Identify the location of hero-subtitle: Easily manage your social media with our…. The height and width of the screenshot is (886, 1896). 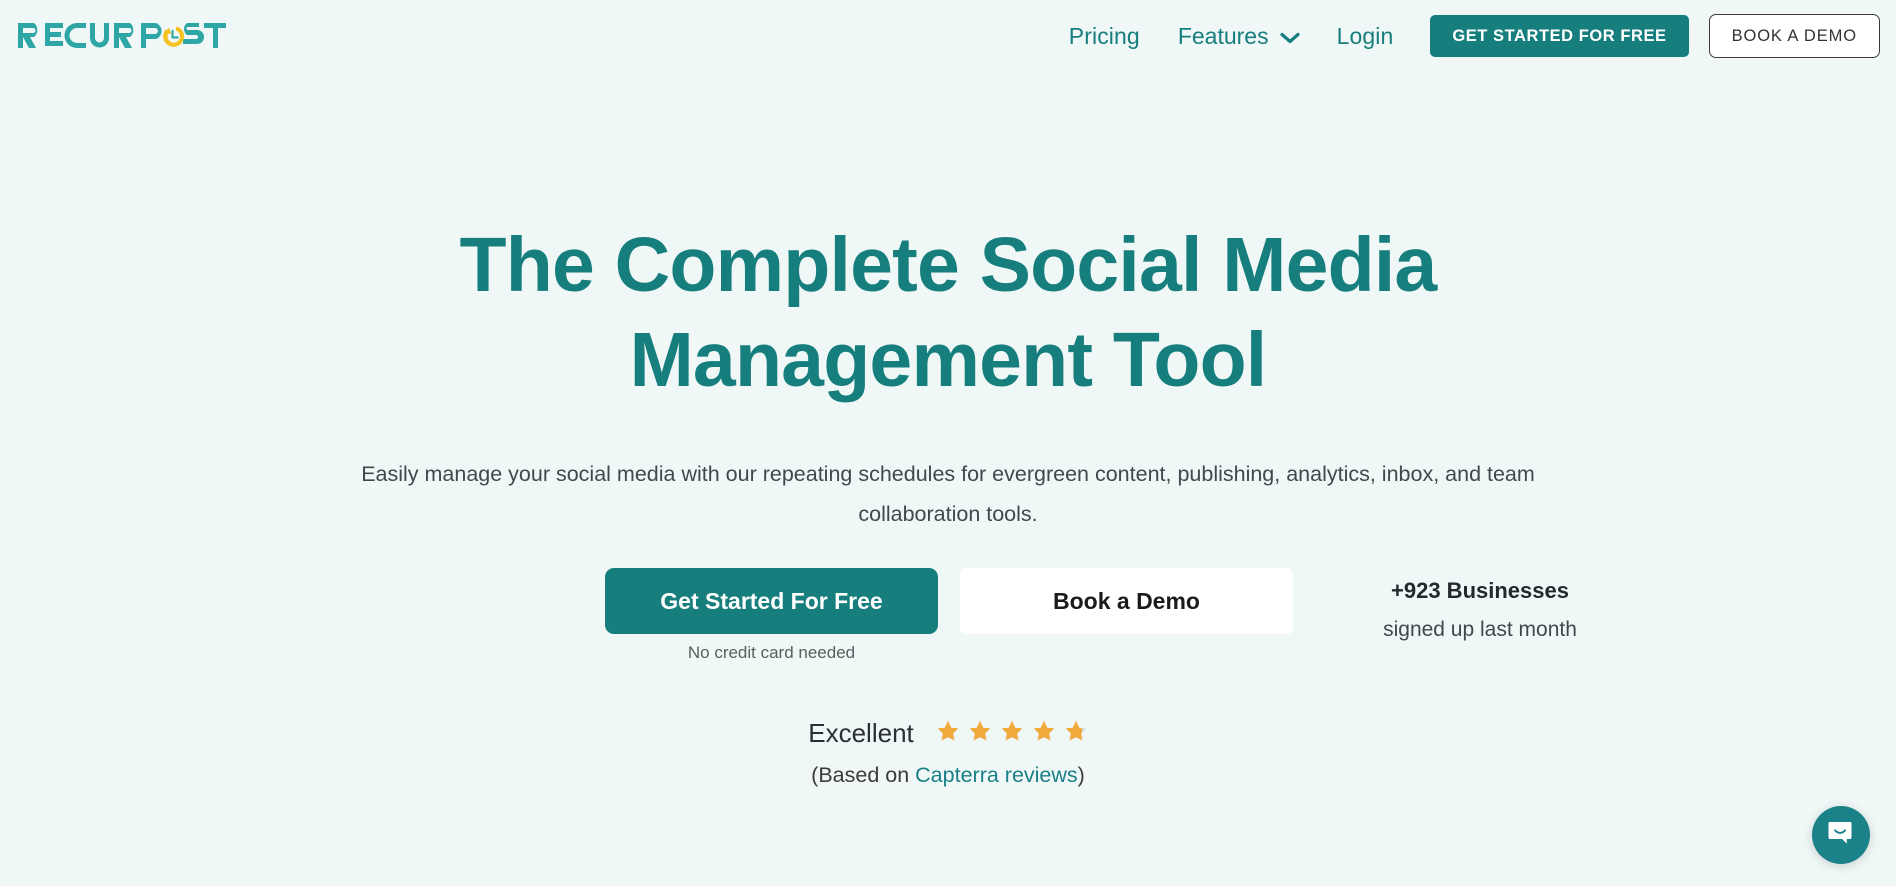
(948, 494).